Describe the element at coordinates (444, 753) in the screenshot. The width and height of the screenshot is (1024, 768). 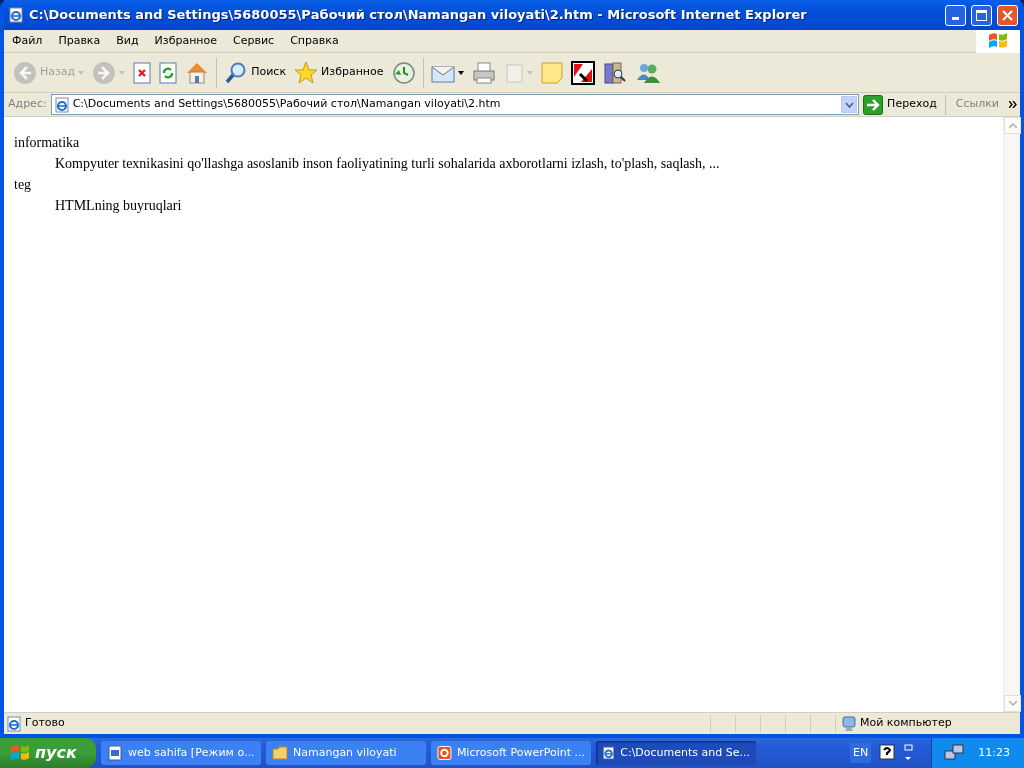
I see `slides-app-icon` at that location.